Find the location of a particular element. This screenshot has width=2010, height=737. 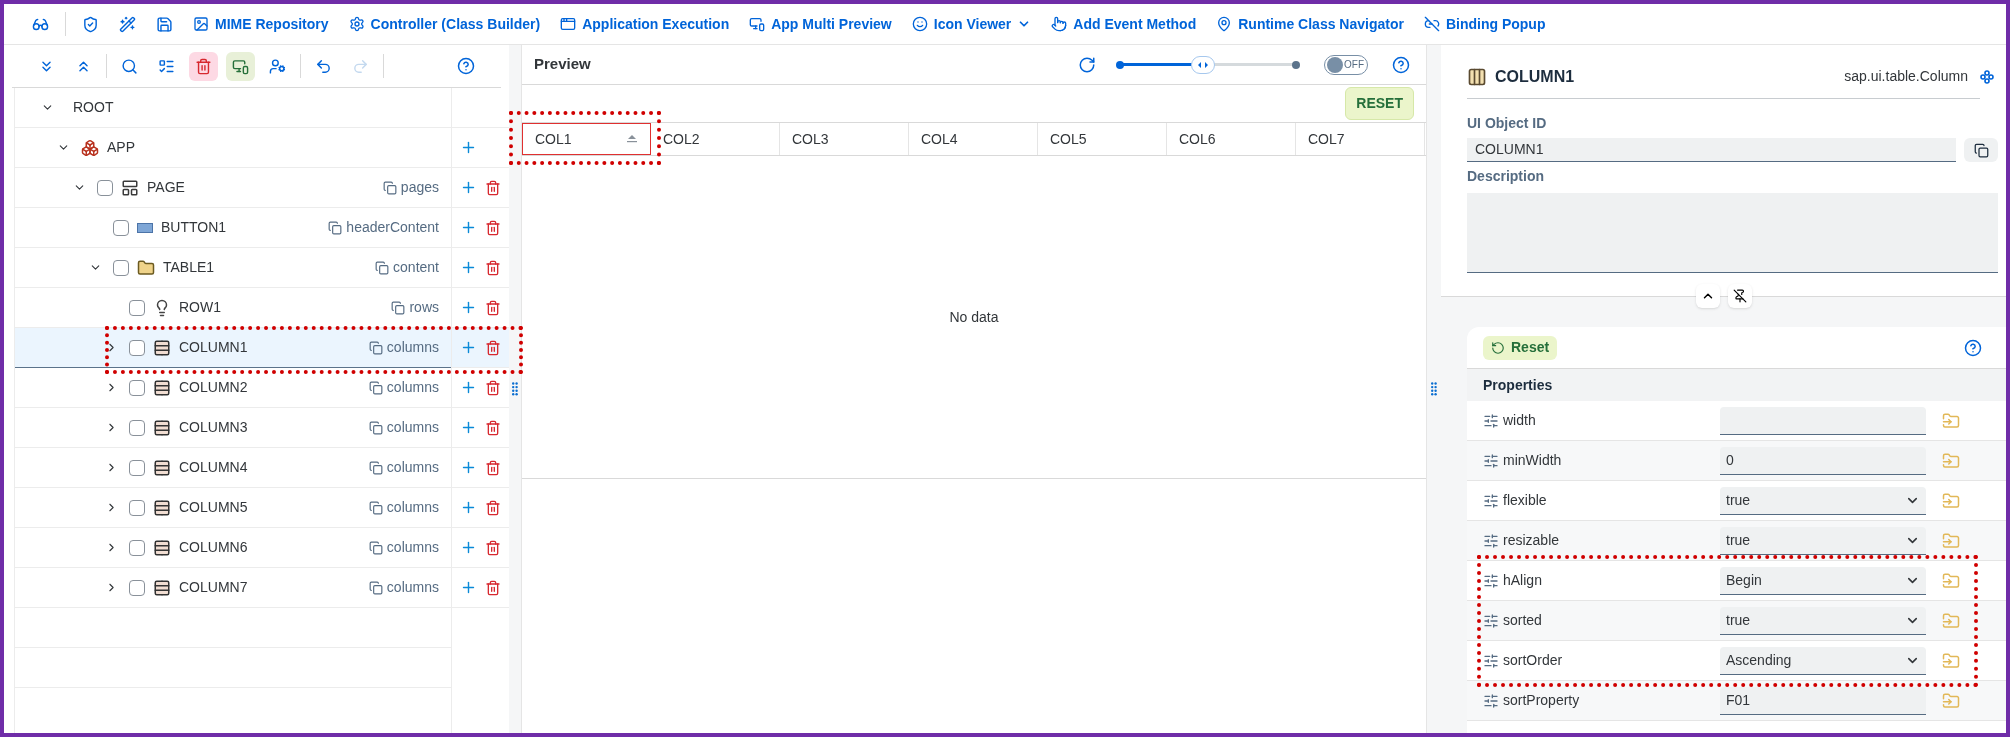

magic-wand-icon is located at coordinates (127, 24).